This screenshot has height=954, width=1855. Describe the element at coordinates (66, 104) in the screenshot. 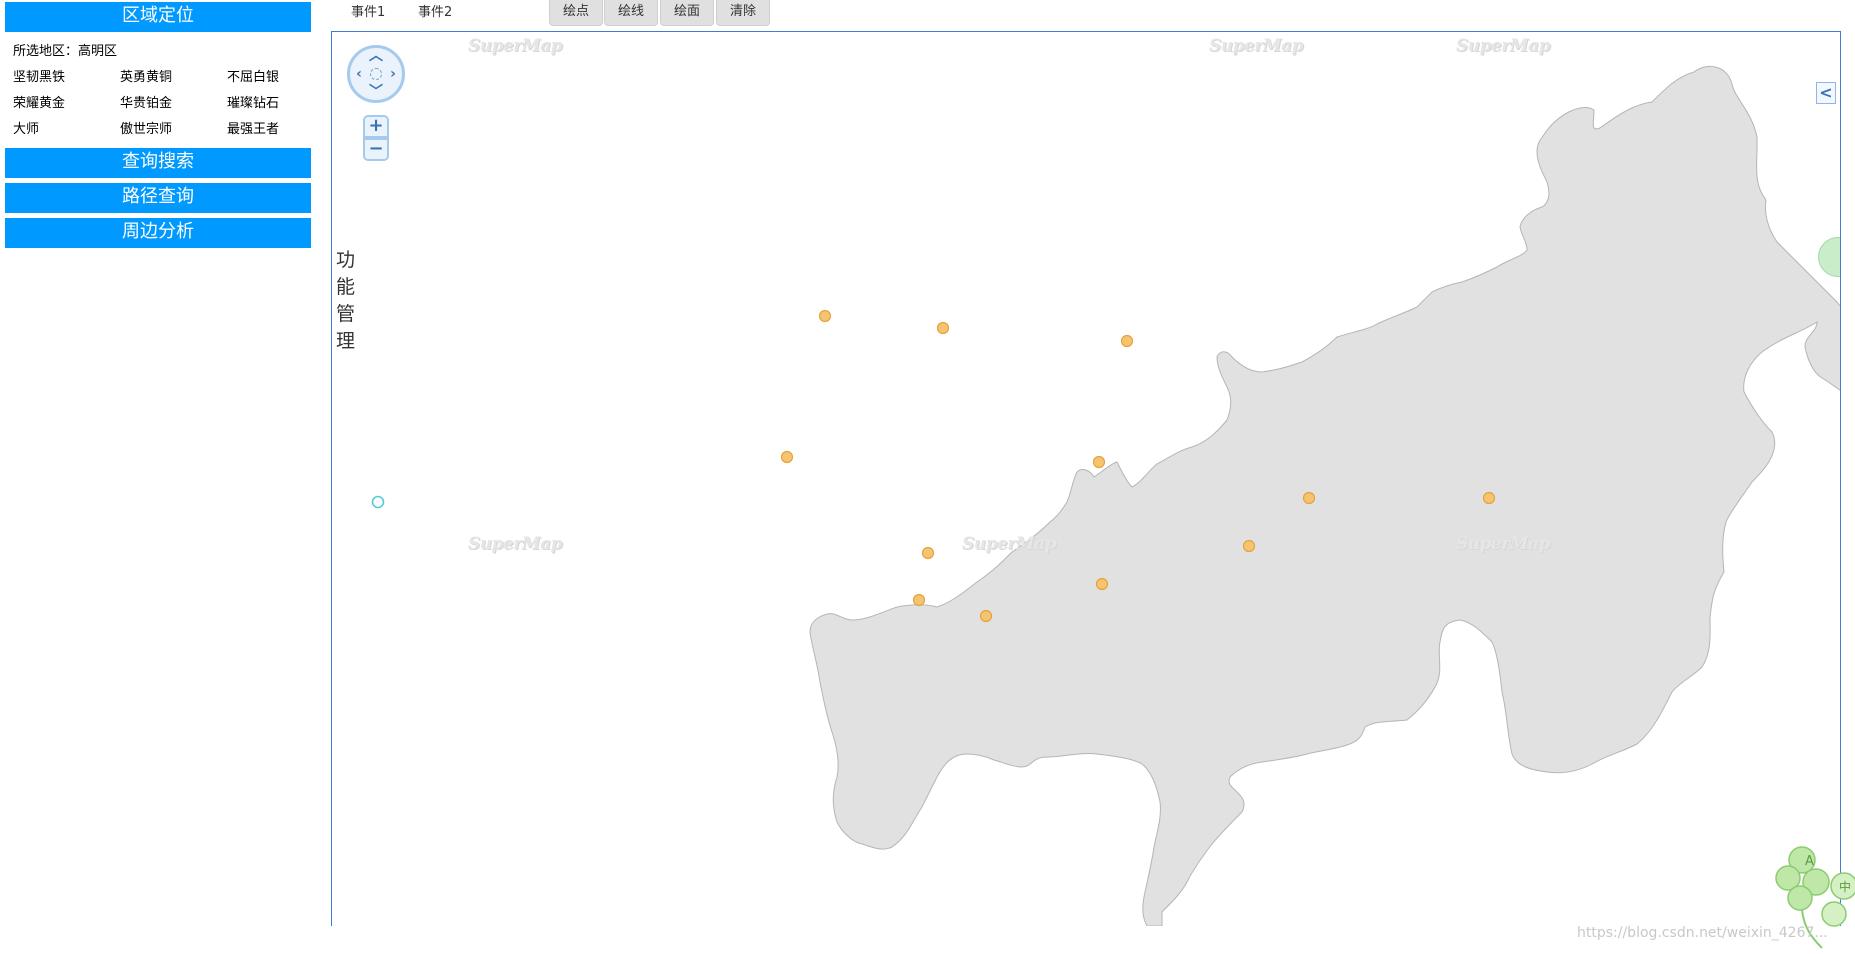

I see `rank-item-gold: 荣耀黄金` at that location.